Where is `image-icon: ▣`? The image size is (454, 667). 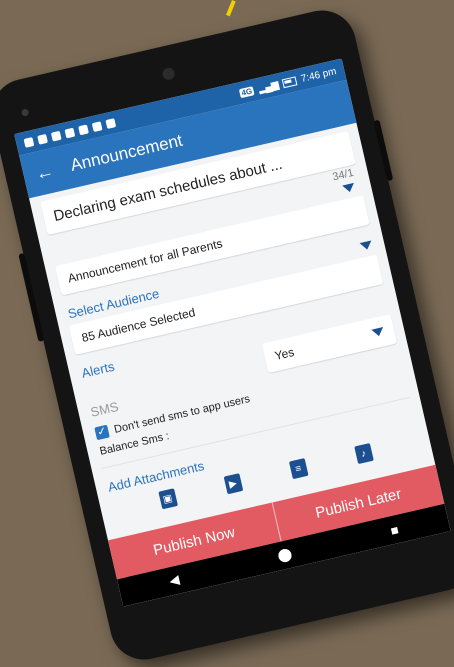
image-icon: ▣ is located at coordinates (167, 499).